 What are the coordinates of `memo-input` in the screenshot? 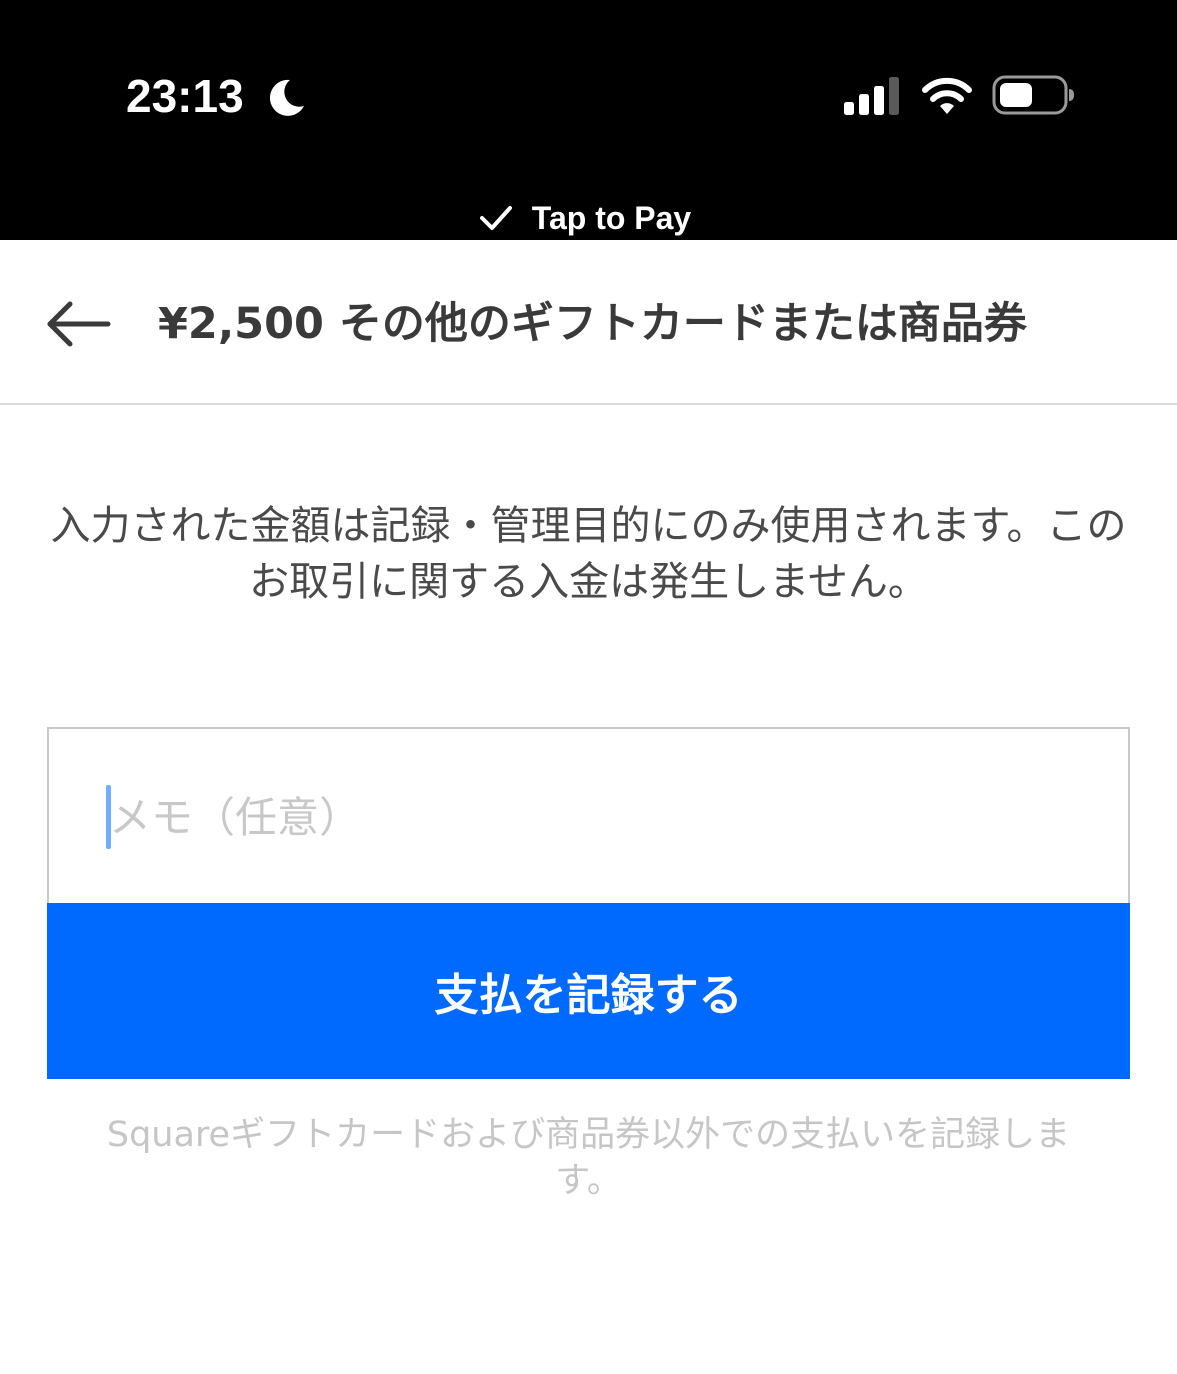 It's located at (599, 817).